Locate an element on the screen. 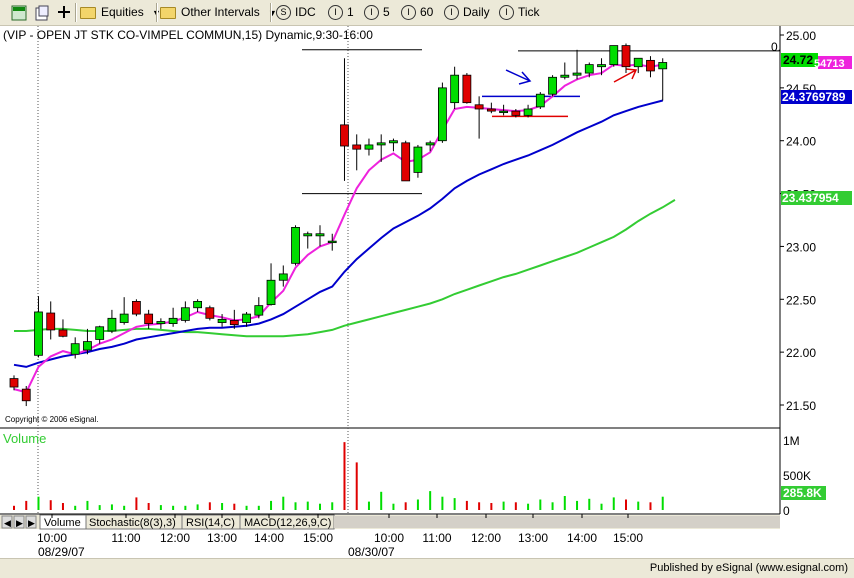 The height and width of the screenshot is (578, 854). tick-button: I Tick is located at coordinates (519, 12).